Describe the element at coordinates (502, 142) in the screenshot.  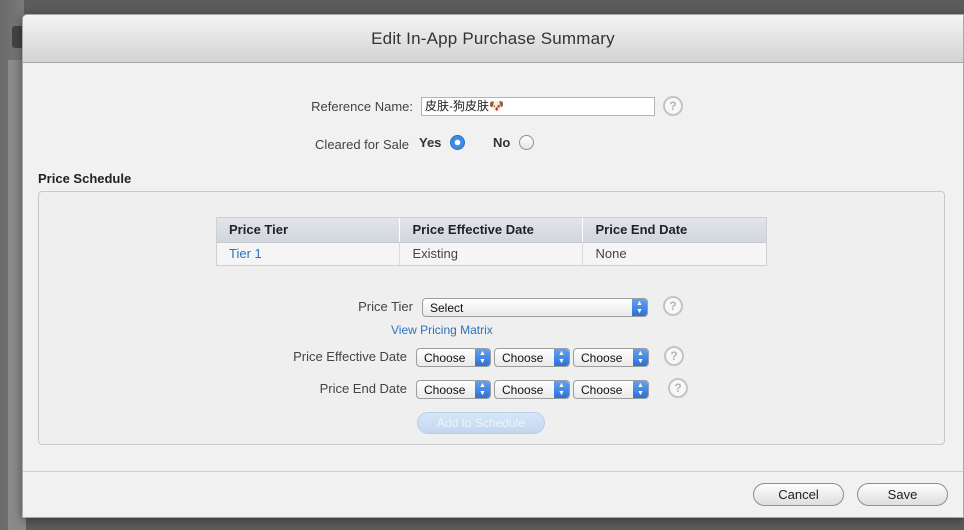
I see `cleared-no-label: No` at that location.